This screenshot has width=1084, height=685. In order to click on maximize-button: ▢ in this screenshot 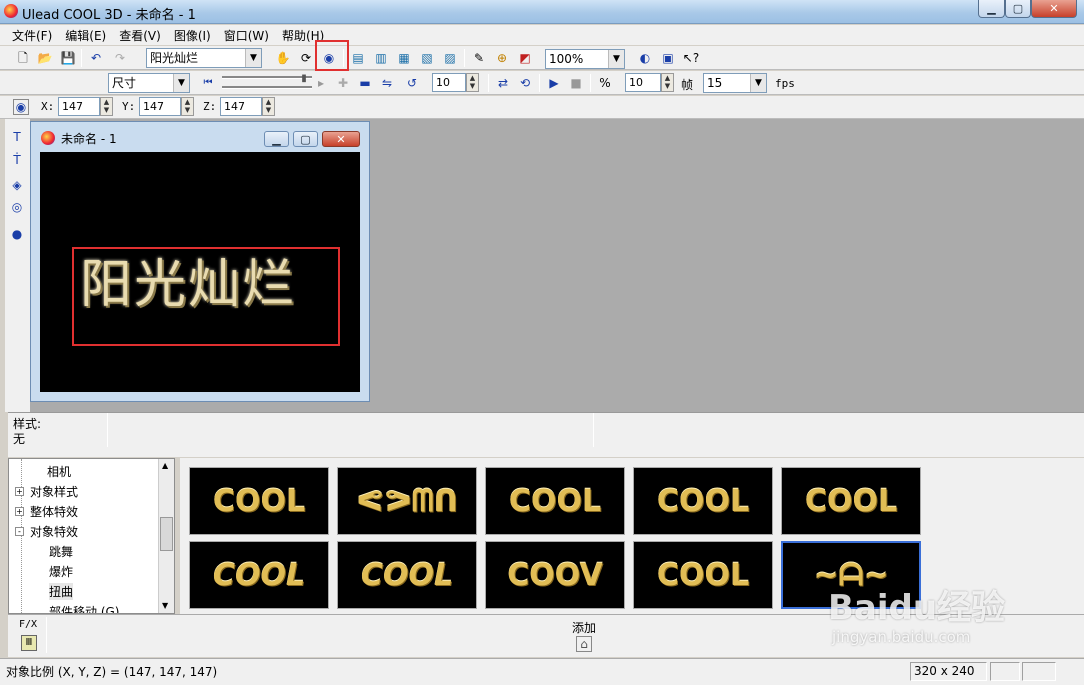, I will do `click(1018, 9)`.